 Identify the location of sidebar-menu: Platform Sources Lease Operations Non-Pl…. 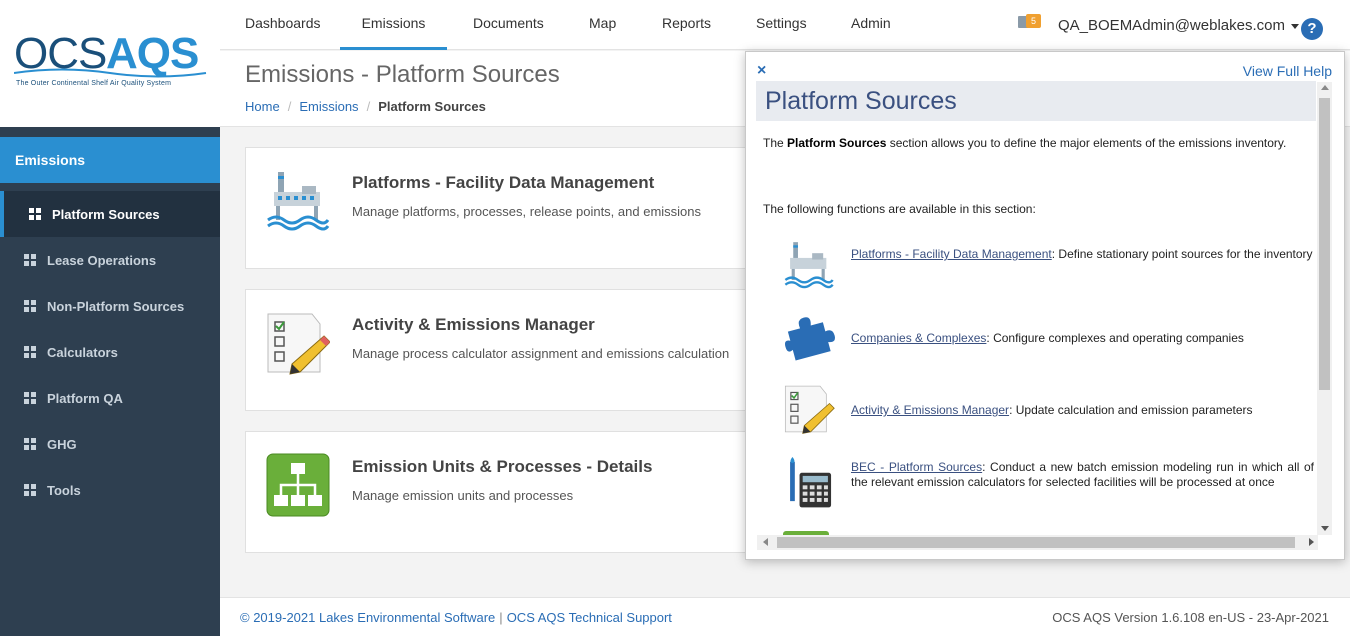
(110, 352).